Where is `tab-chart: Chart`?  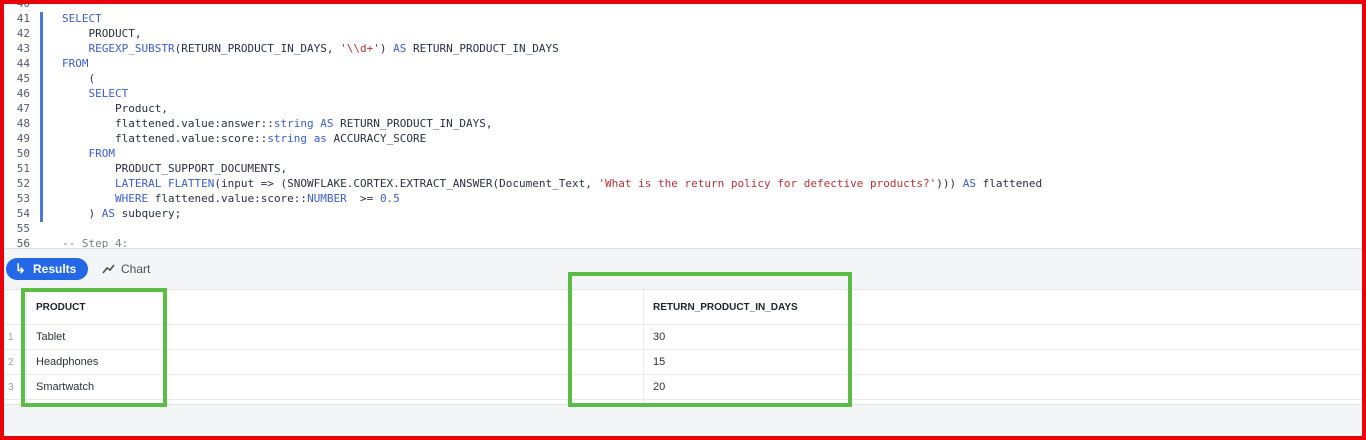 tab-chart: Chart is located at coordinates (132, 269).